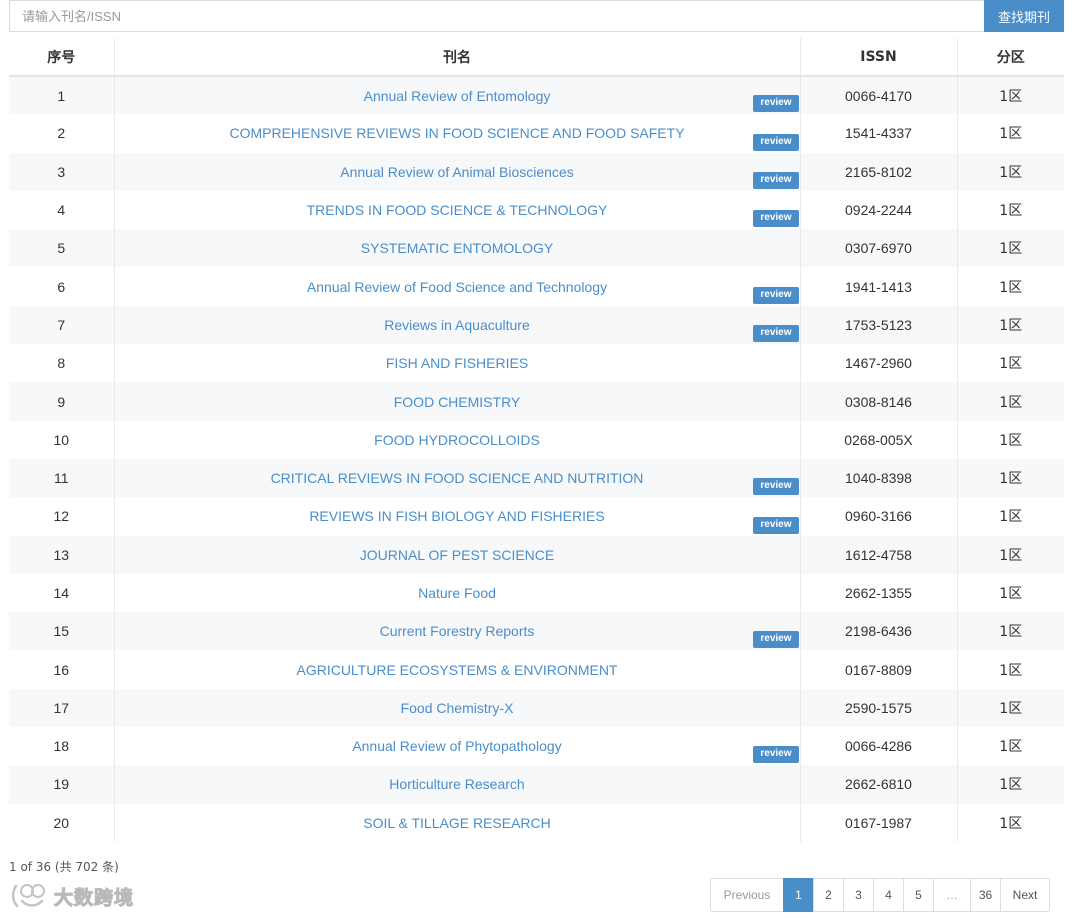 The image size is (1080, 918). I want to click on journal-name-cell: SOIL & TILLAGE RESEARCH, so click(457, 822).